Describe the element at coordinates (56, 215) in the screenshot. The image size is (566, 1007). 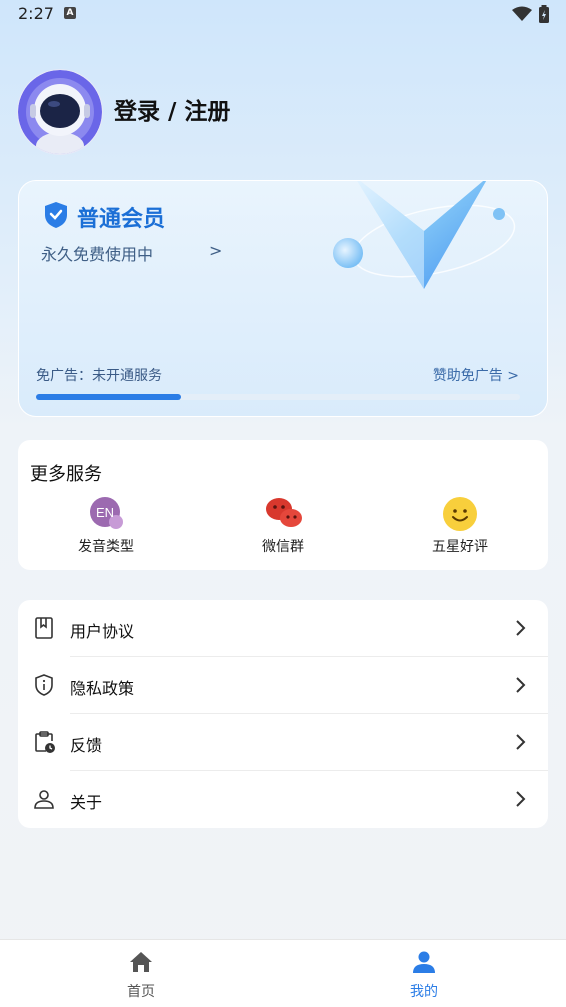
I see `vip-shield-icon` at that location.